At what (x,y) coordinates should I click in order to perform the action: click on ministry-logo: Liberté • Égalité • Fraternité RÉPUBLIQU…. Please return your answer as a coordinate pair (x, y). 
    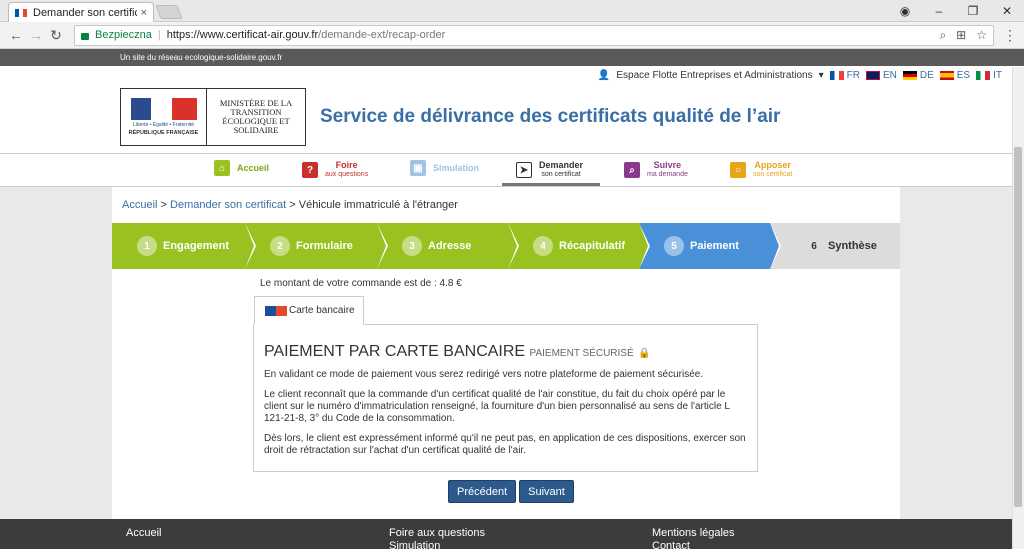
    Looking at the image, I should click on (213, 117).